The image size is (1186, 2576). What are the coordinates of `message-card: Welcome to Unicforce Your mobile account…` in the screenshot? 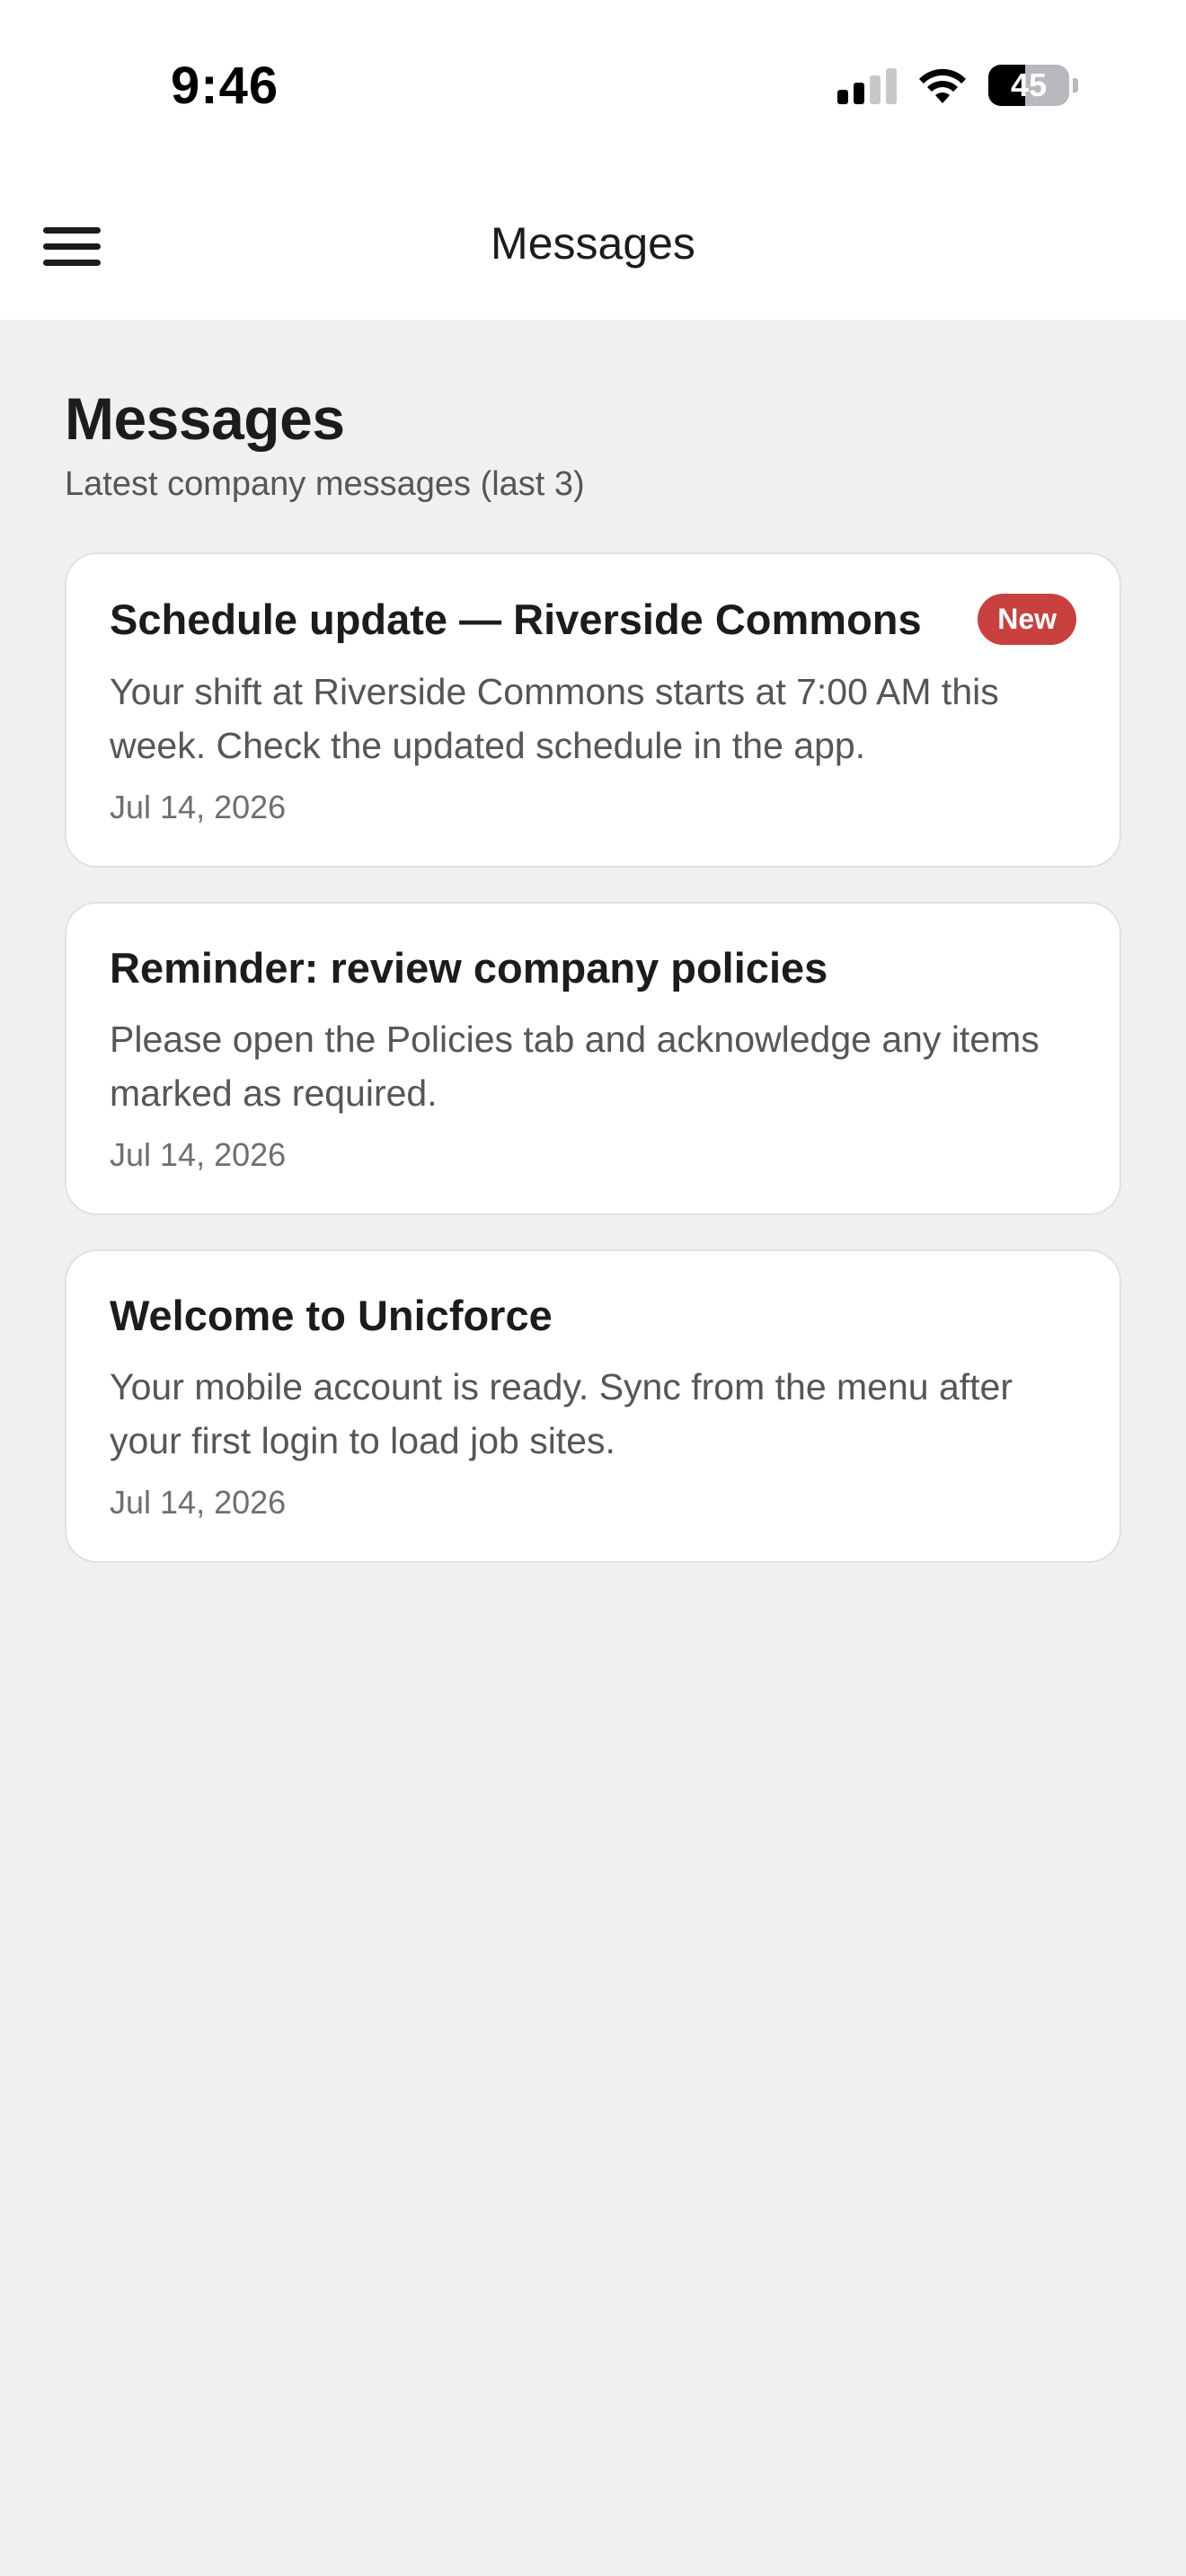 It's located at (593, 1406).